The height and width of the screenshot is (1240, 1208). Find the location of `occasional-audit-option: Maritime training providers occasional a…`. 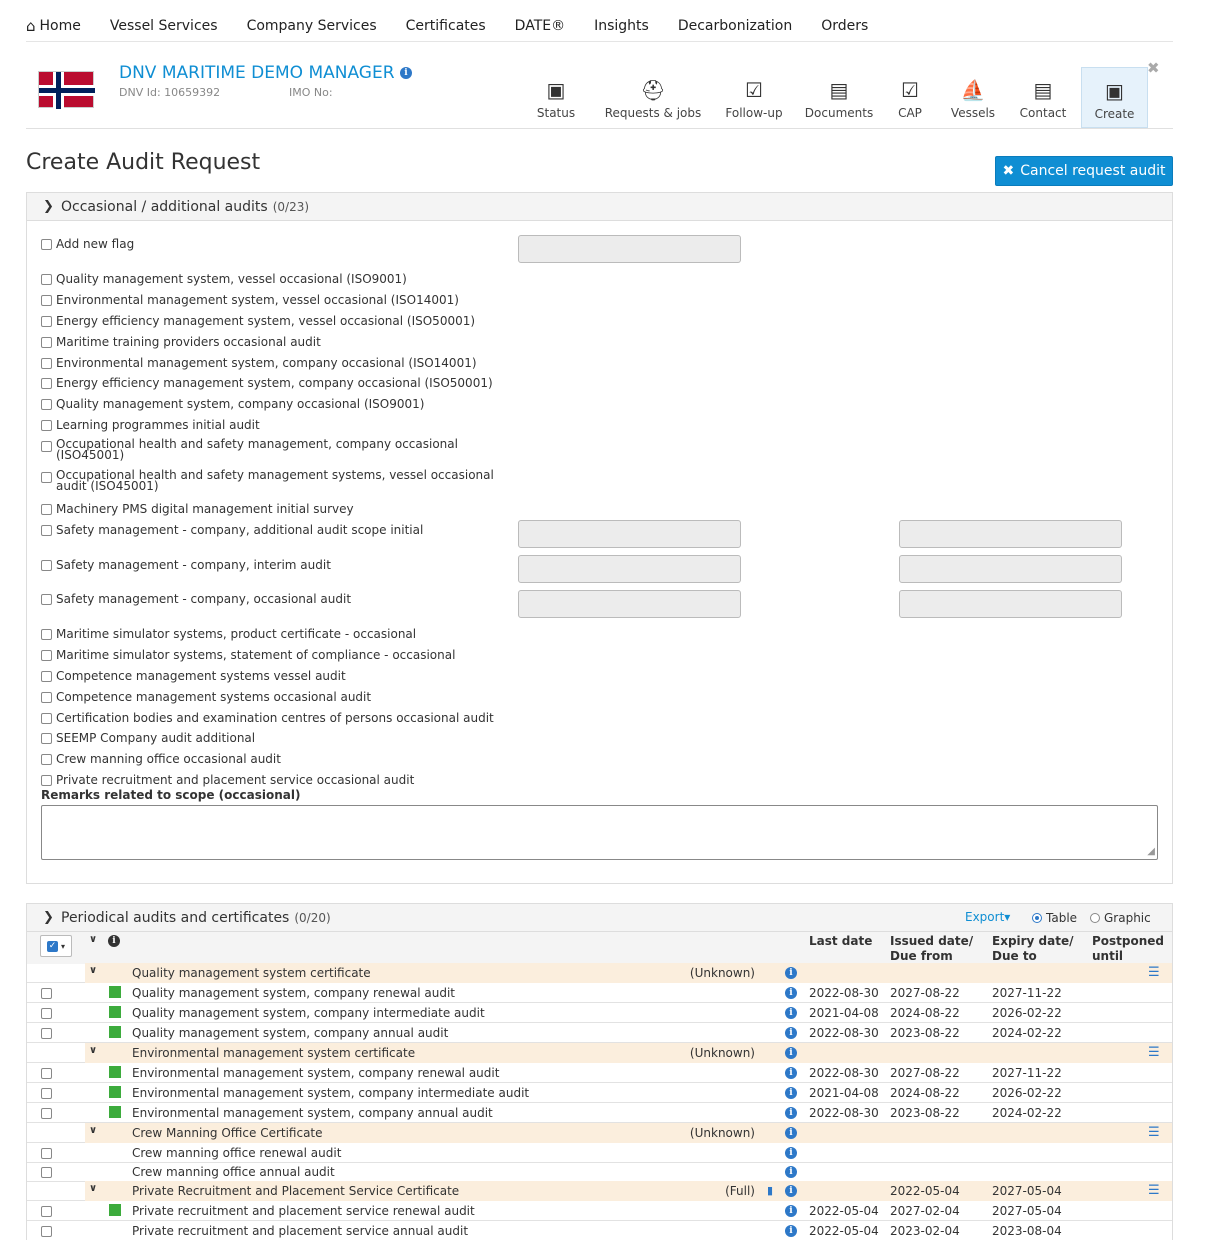

occasional-audit-option: Maritime training providers occasional a… is located at coordinates (181, 342).